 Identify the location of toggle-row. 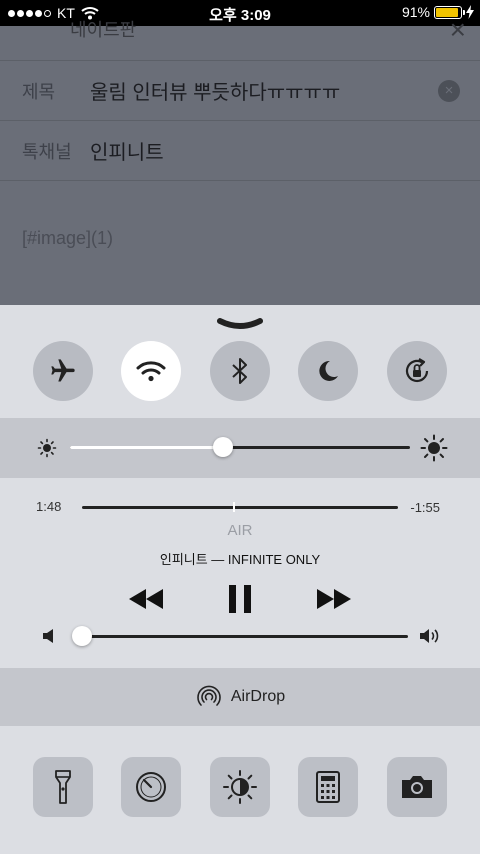
(240, 377).